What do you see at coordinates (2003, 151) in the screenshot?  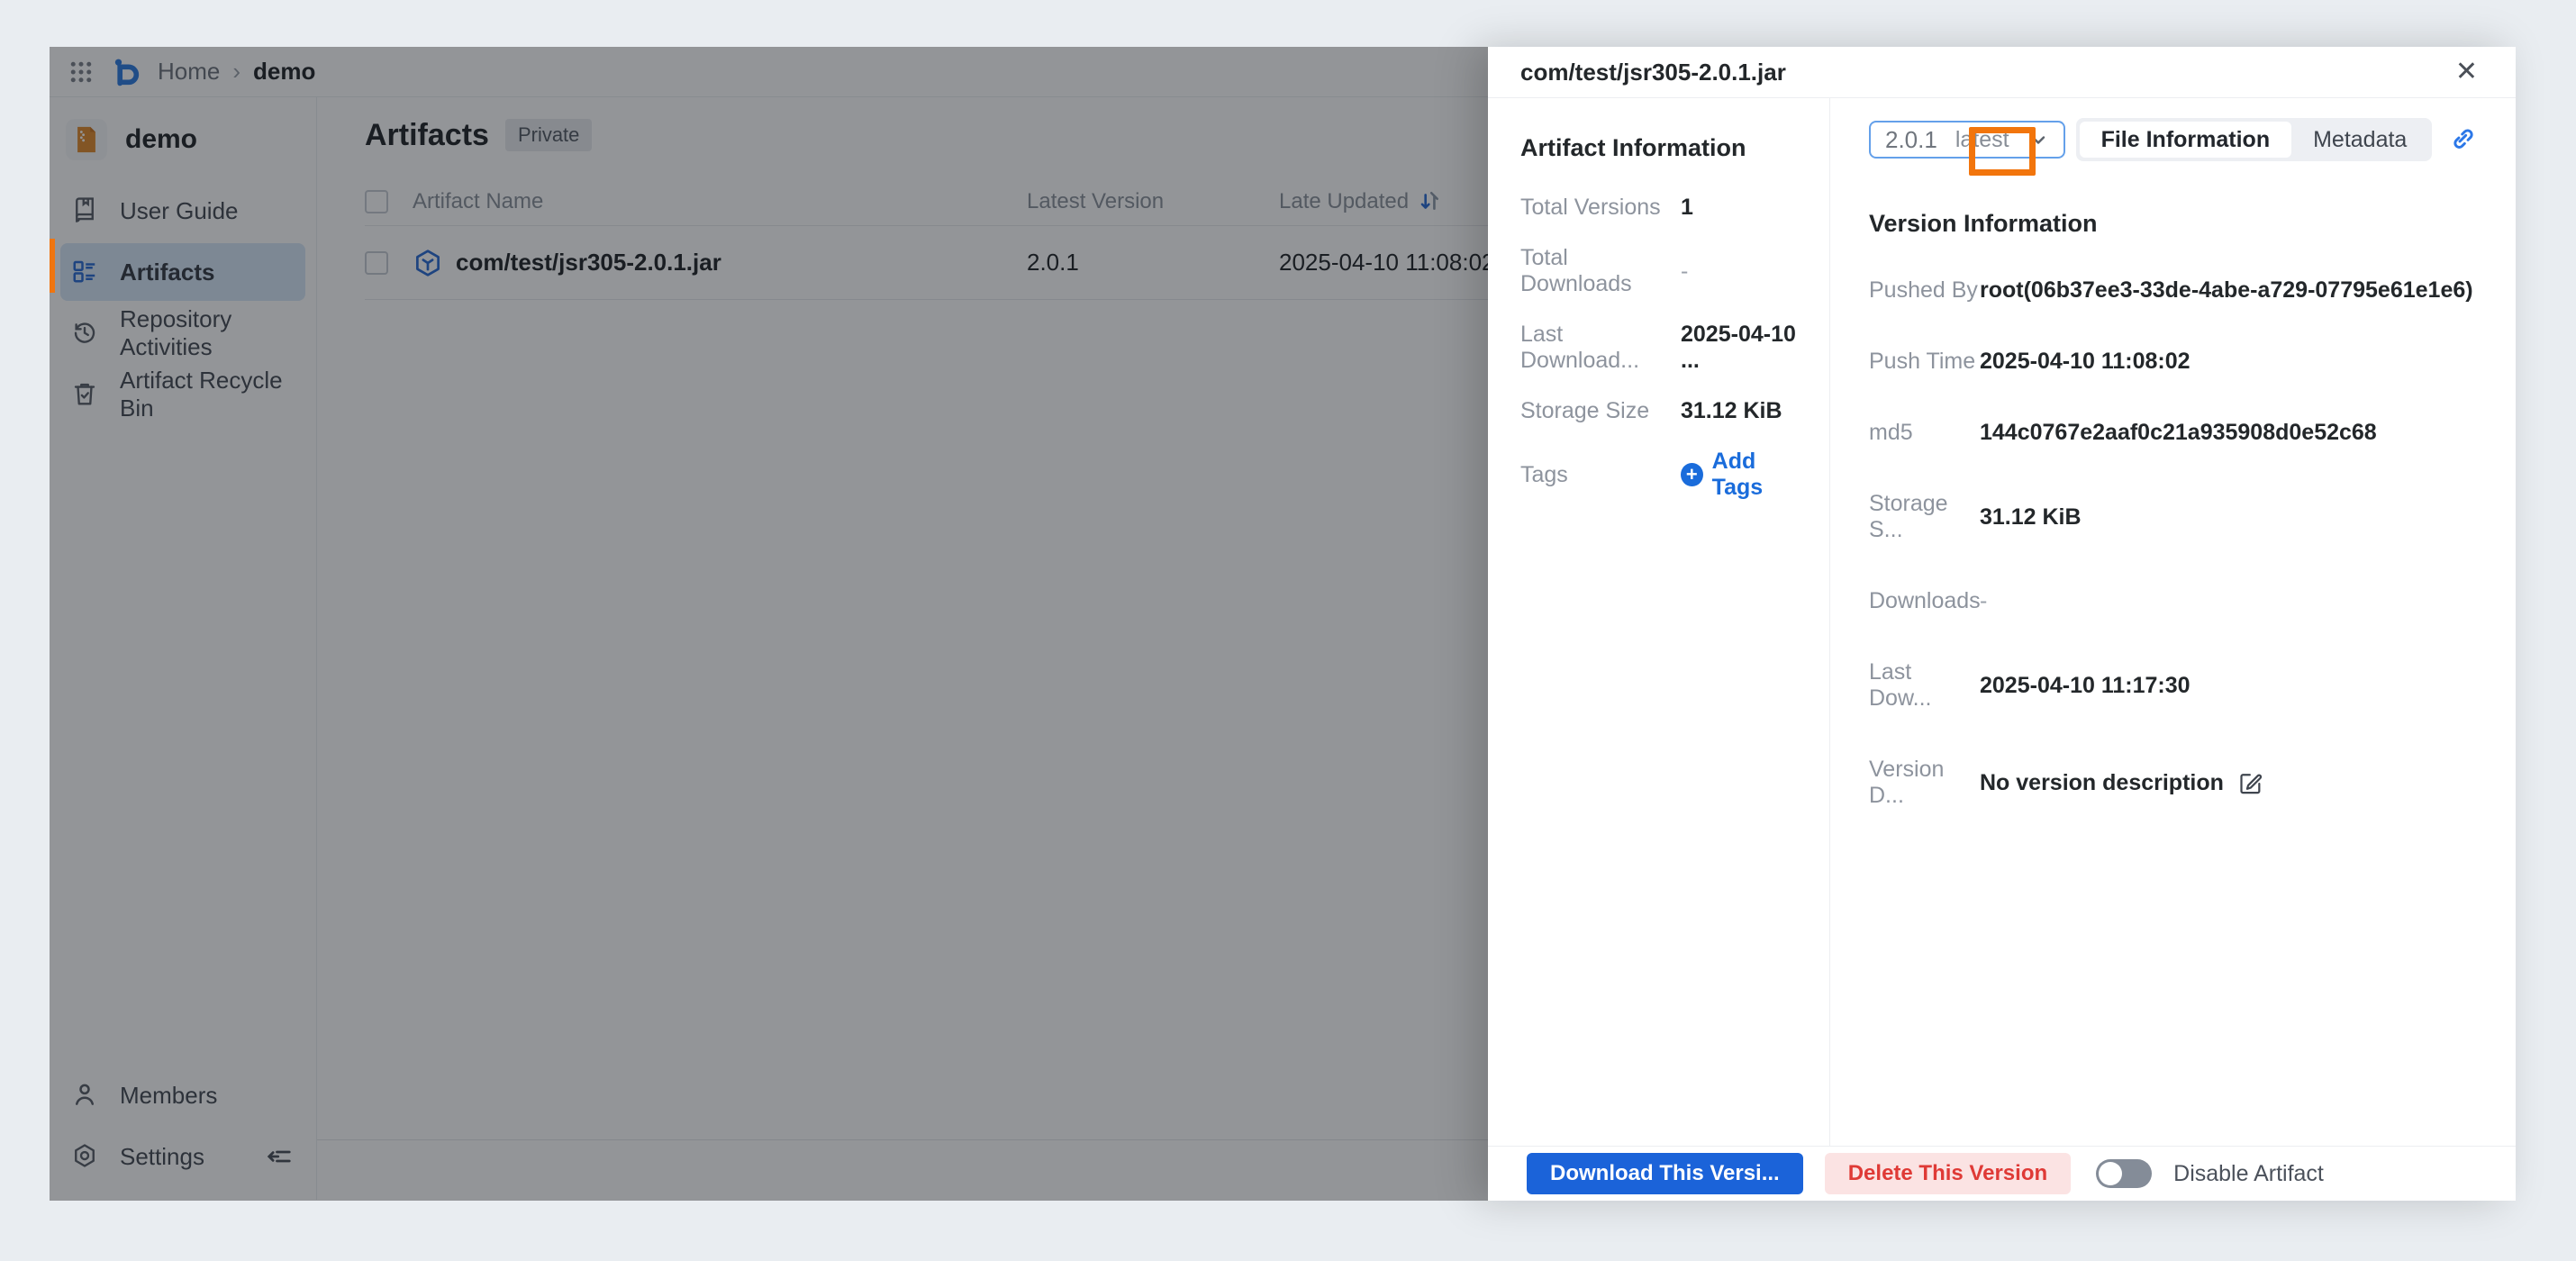 I see `annotation-highlight-box` at bounding box center [2003, 151].